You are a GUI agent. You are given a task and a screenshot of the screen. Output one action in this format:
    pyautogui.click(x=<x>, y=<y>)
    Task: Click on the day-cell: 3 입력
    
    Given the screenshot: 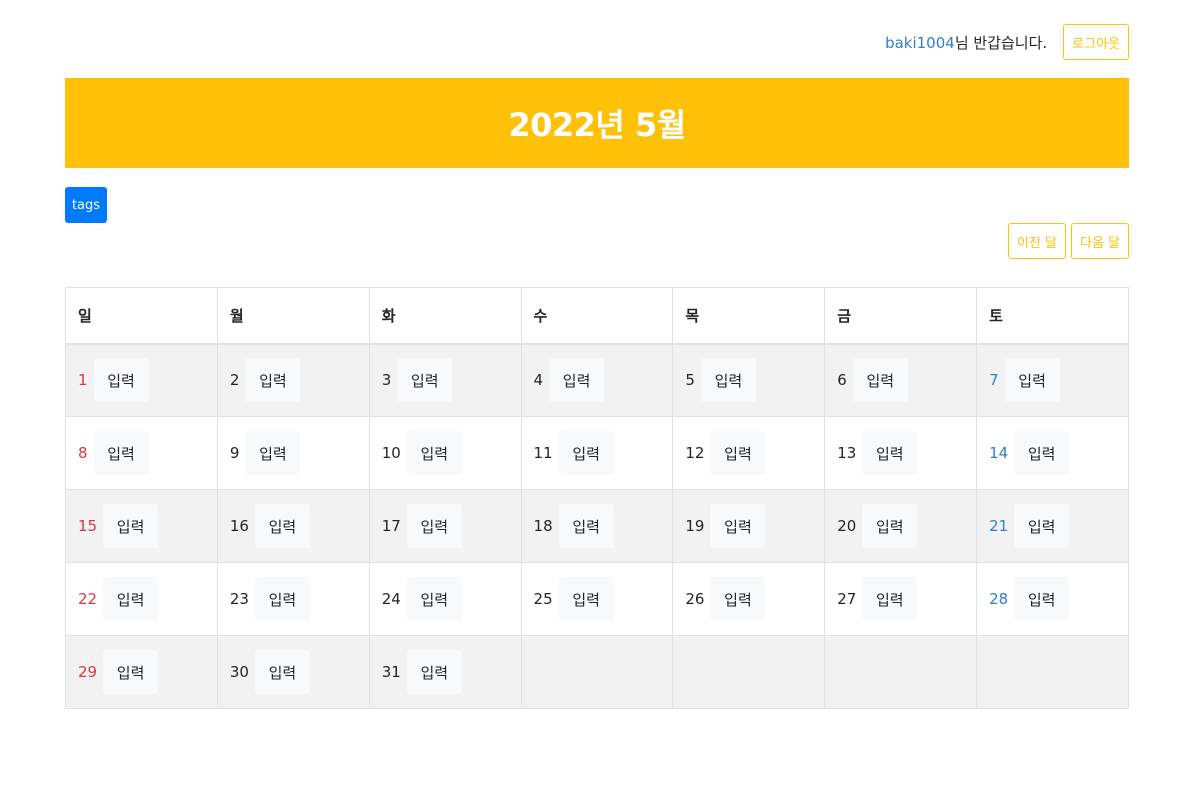 What is the action you would take?
    pyautogui.click(x=445, y=380)
    